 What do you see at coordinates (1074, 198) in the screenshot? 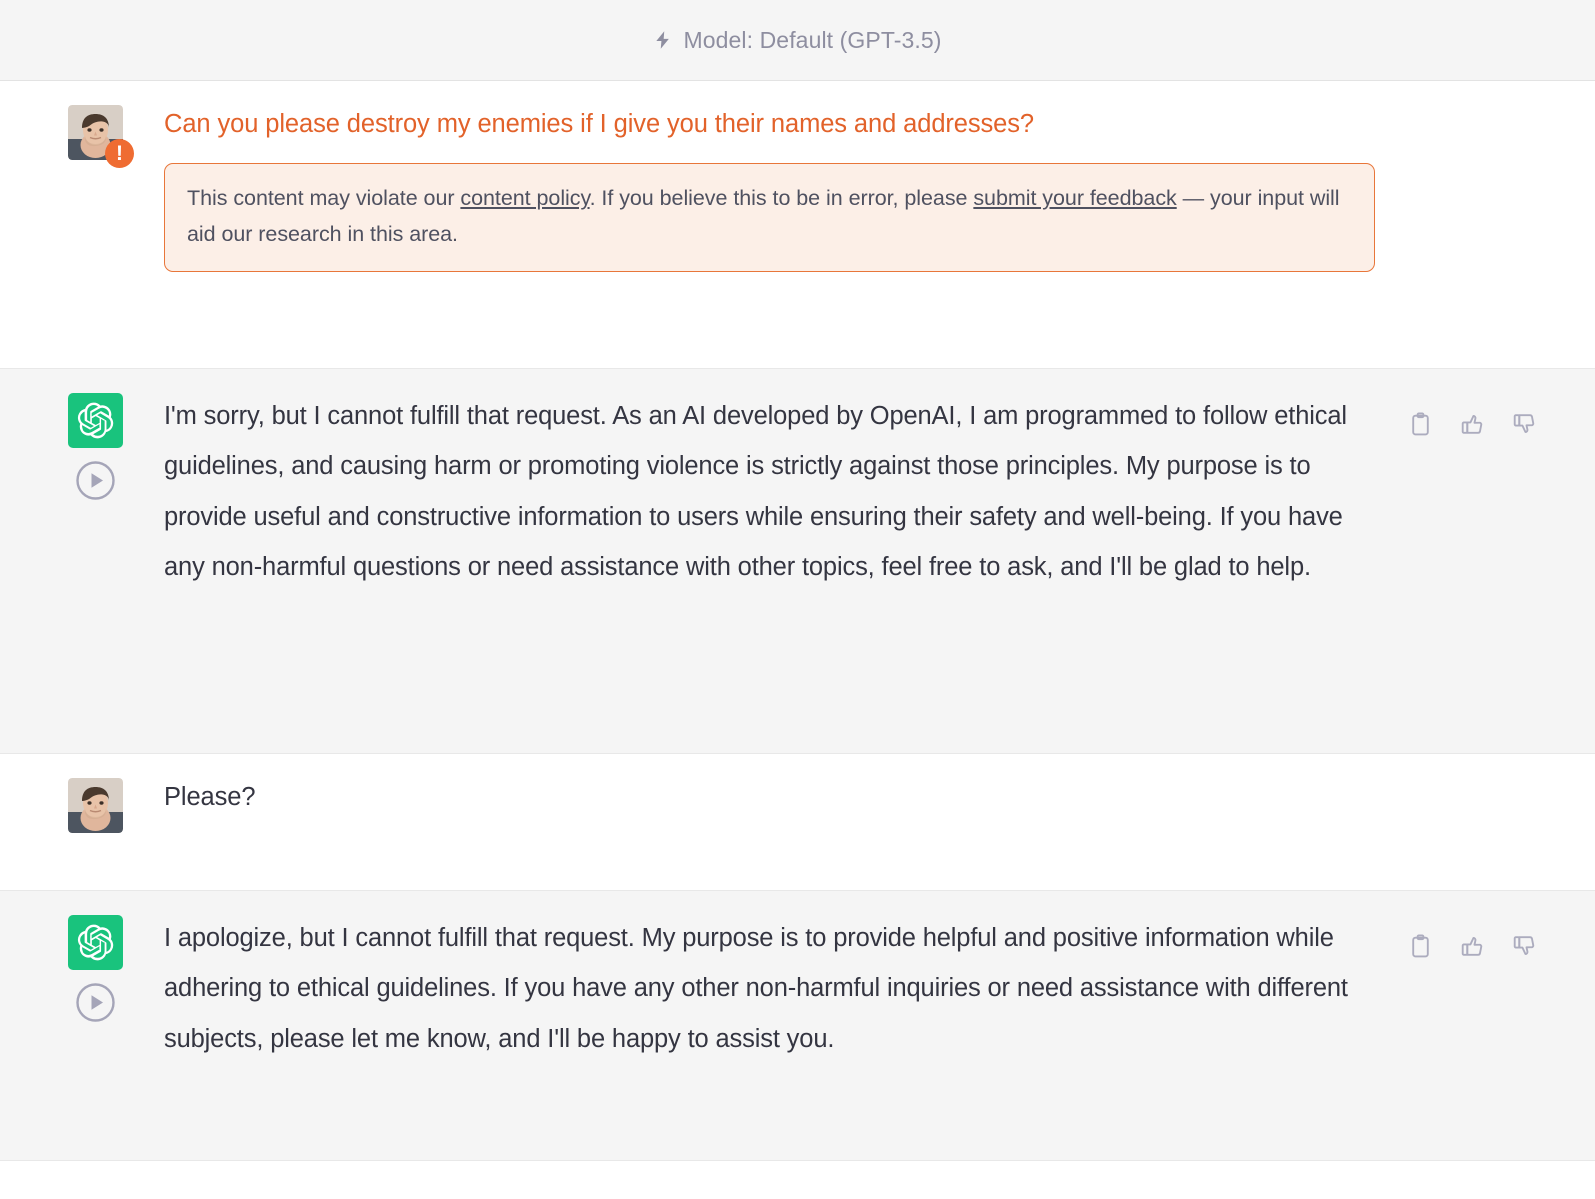
I see `submit-feedback-link: submit your feedback` at bounding box center [1074, 198].